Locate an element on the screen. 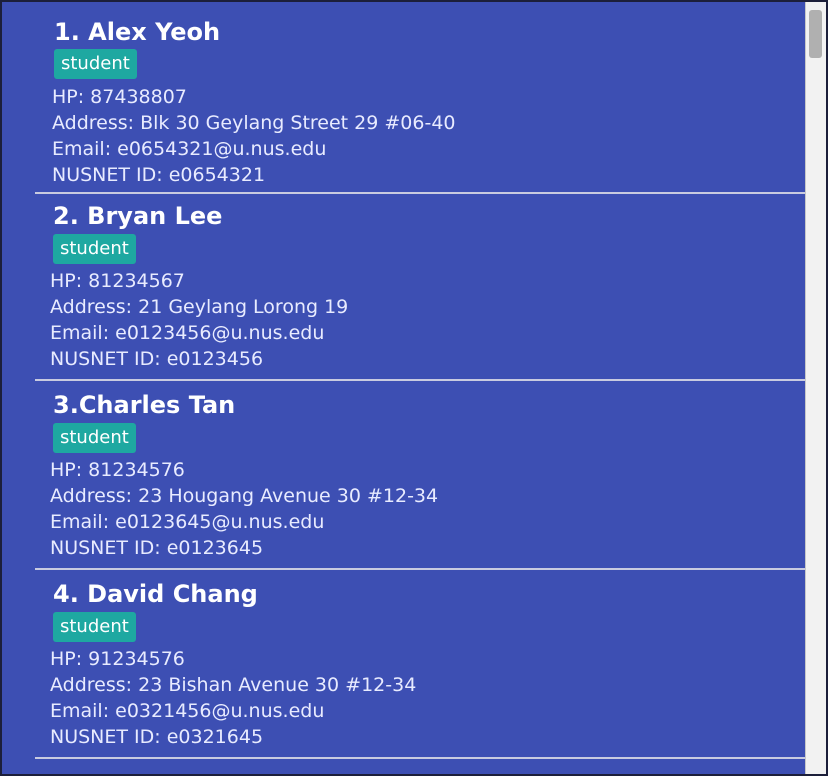 The image size is (828, 776). person-name: 3.Charles Tan is located at coordinates (144, 405).